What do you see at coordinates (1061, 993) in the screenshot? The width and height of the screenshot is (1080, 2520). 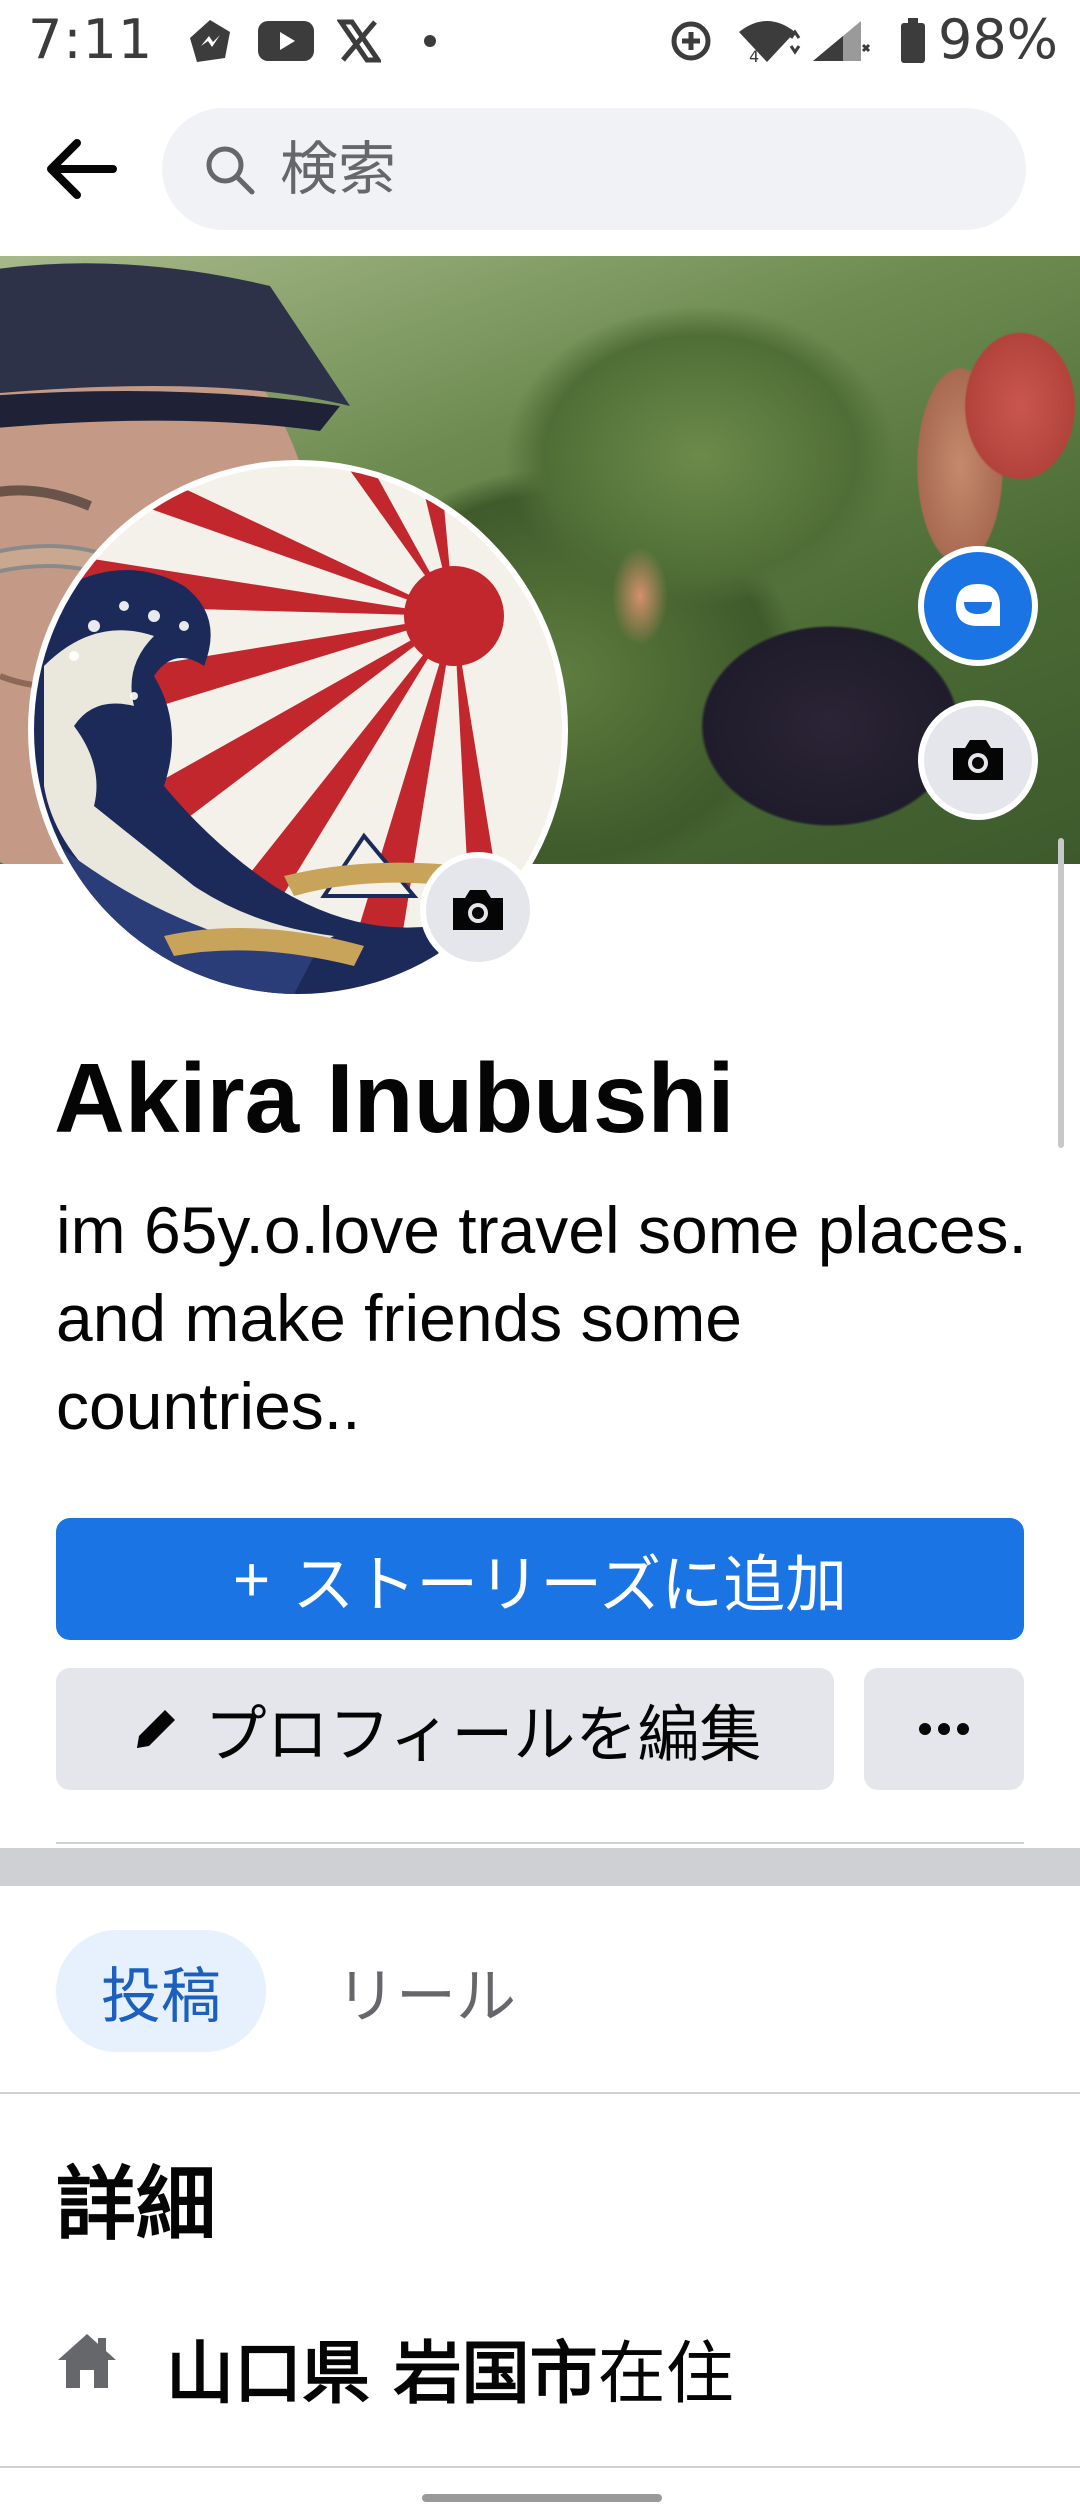 I see `scrollbar` at bounding box center [1061, 993].